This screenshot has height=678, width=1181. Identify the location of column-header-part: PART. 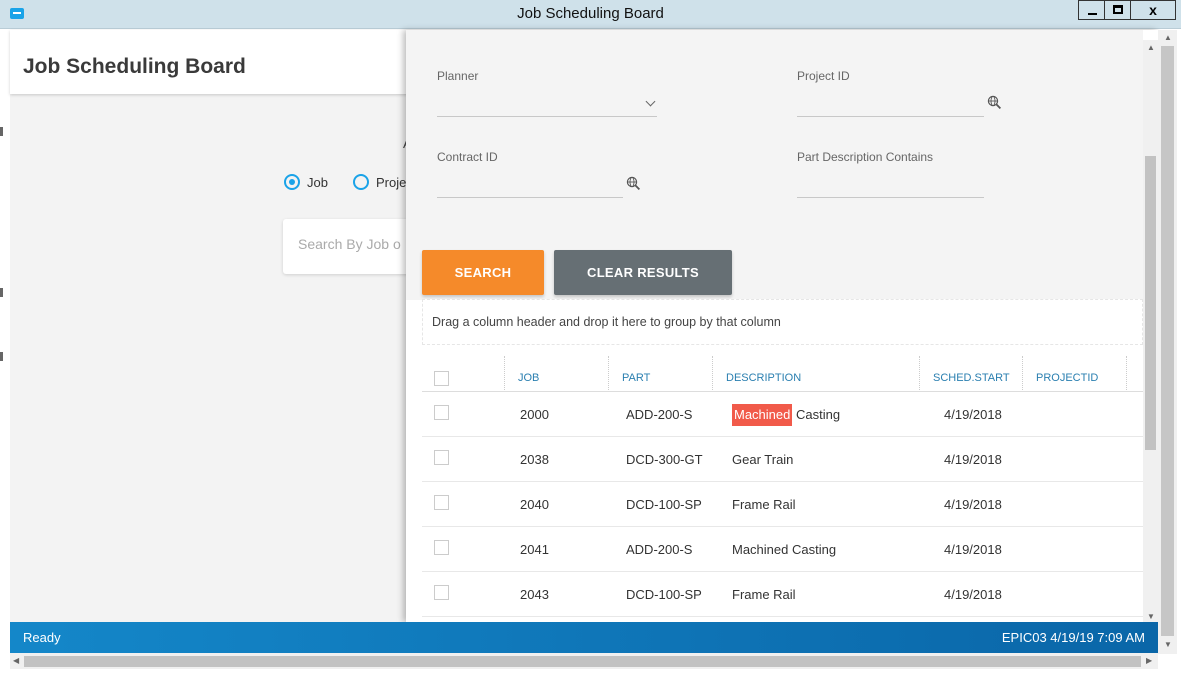
(636, 378).